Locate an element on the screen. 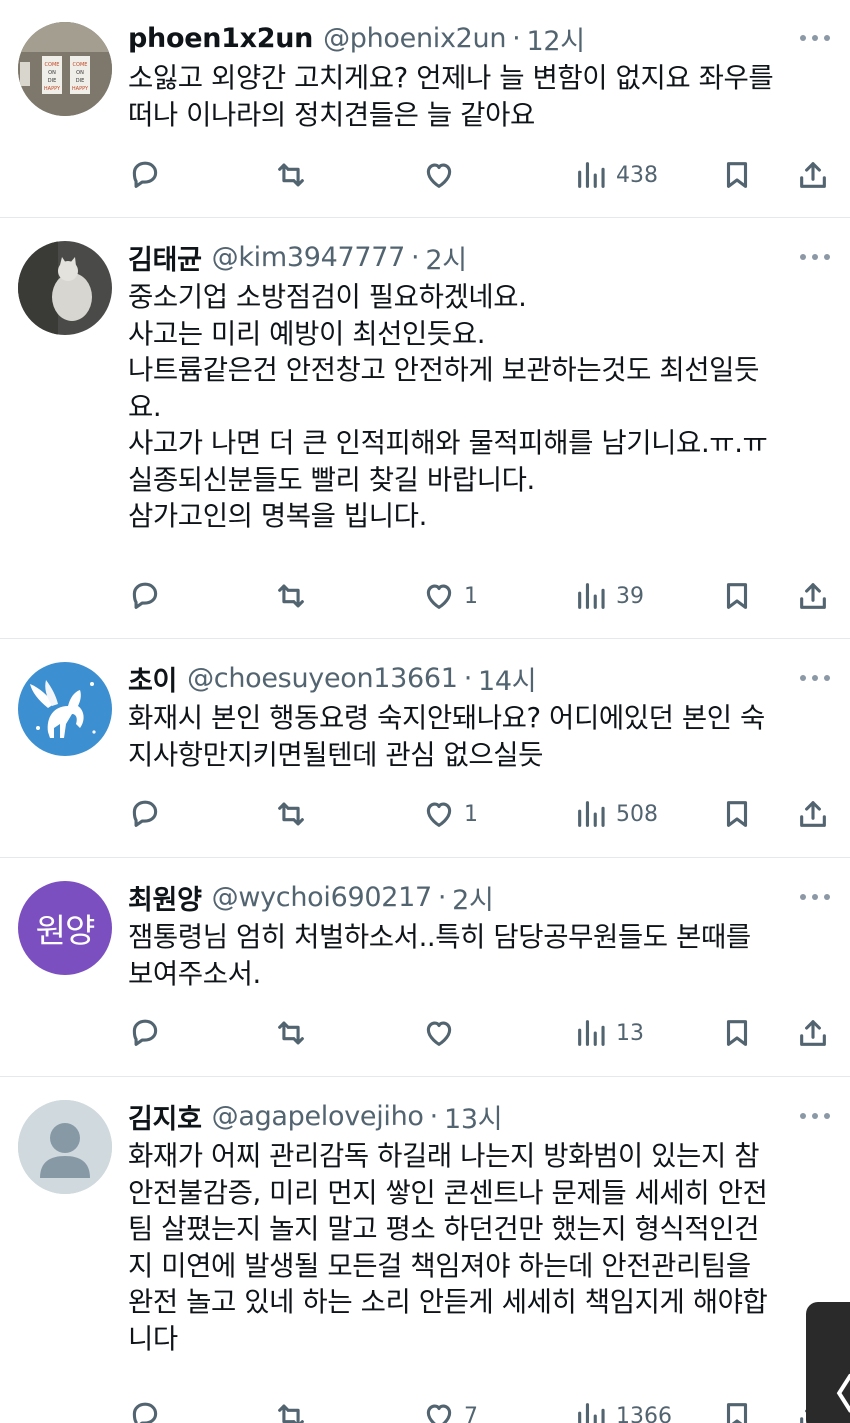 This screenshot has width=850, height=1423. user-handle: @kim3947777 is located at coordinates (309, 257).